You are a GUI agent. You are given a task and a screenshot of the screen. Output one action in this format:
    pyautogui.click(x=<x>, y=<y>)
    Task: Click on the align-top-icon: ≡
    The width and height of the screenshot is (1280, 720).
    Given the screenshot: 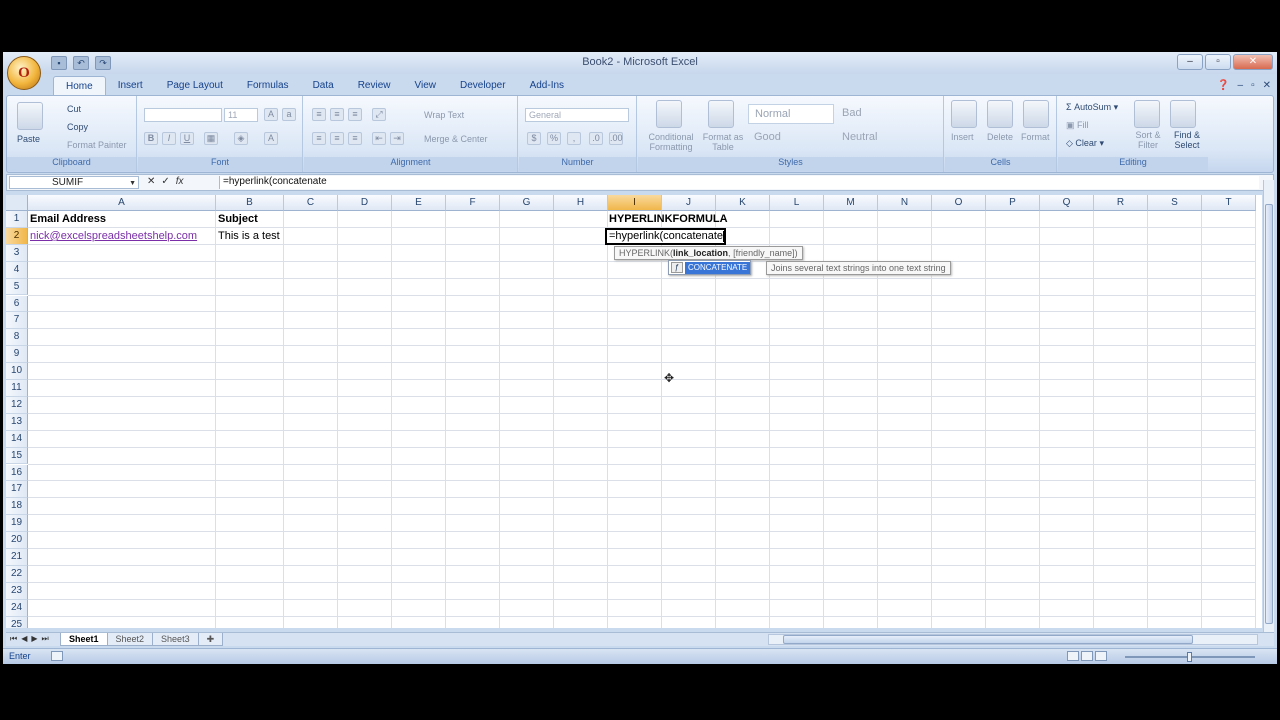 What is the action you would take?
    pyautogui.click(x=319, y=114)
    